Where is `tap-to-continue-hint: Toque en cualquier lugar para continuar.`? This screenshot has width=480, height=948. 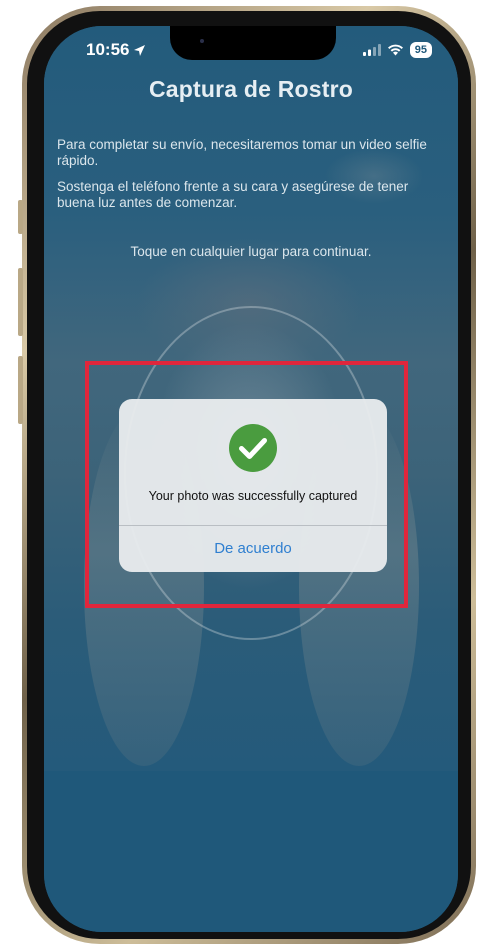
tap-to-continue-hint: Toque en cualquier lugar para continuar. is located at coordinates (251, 251).